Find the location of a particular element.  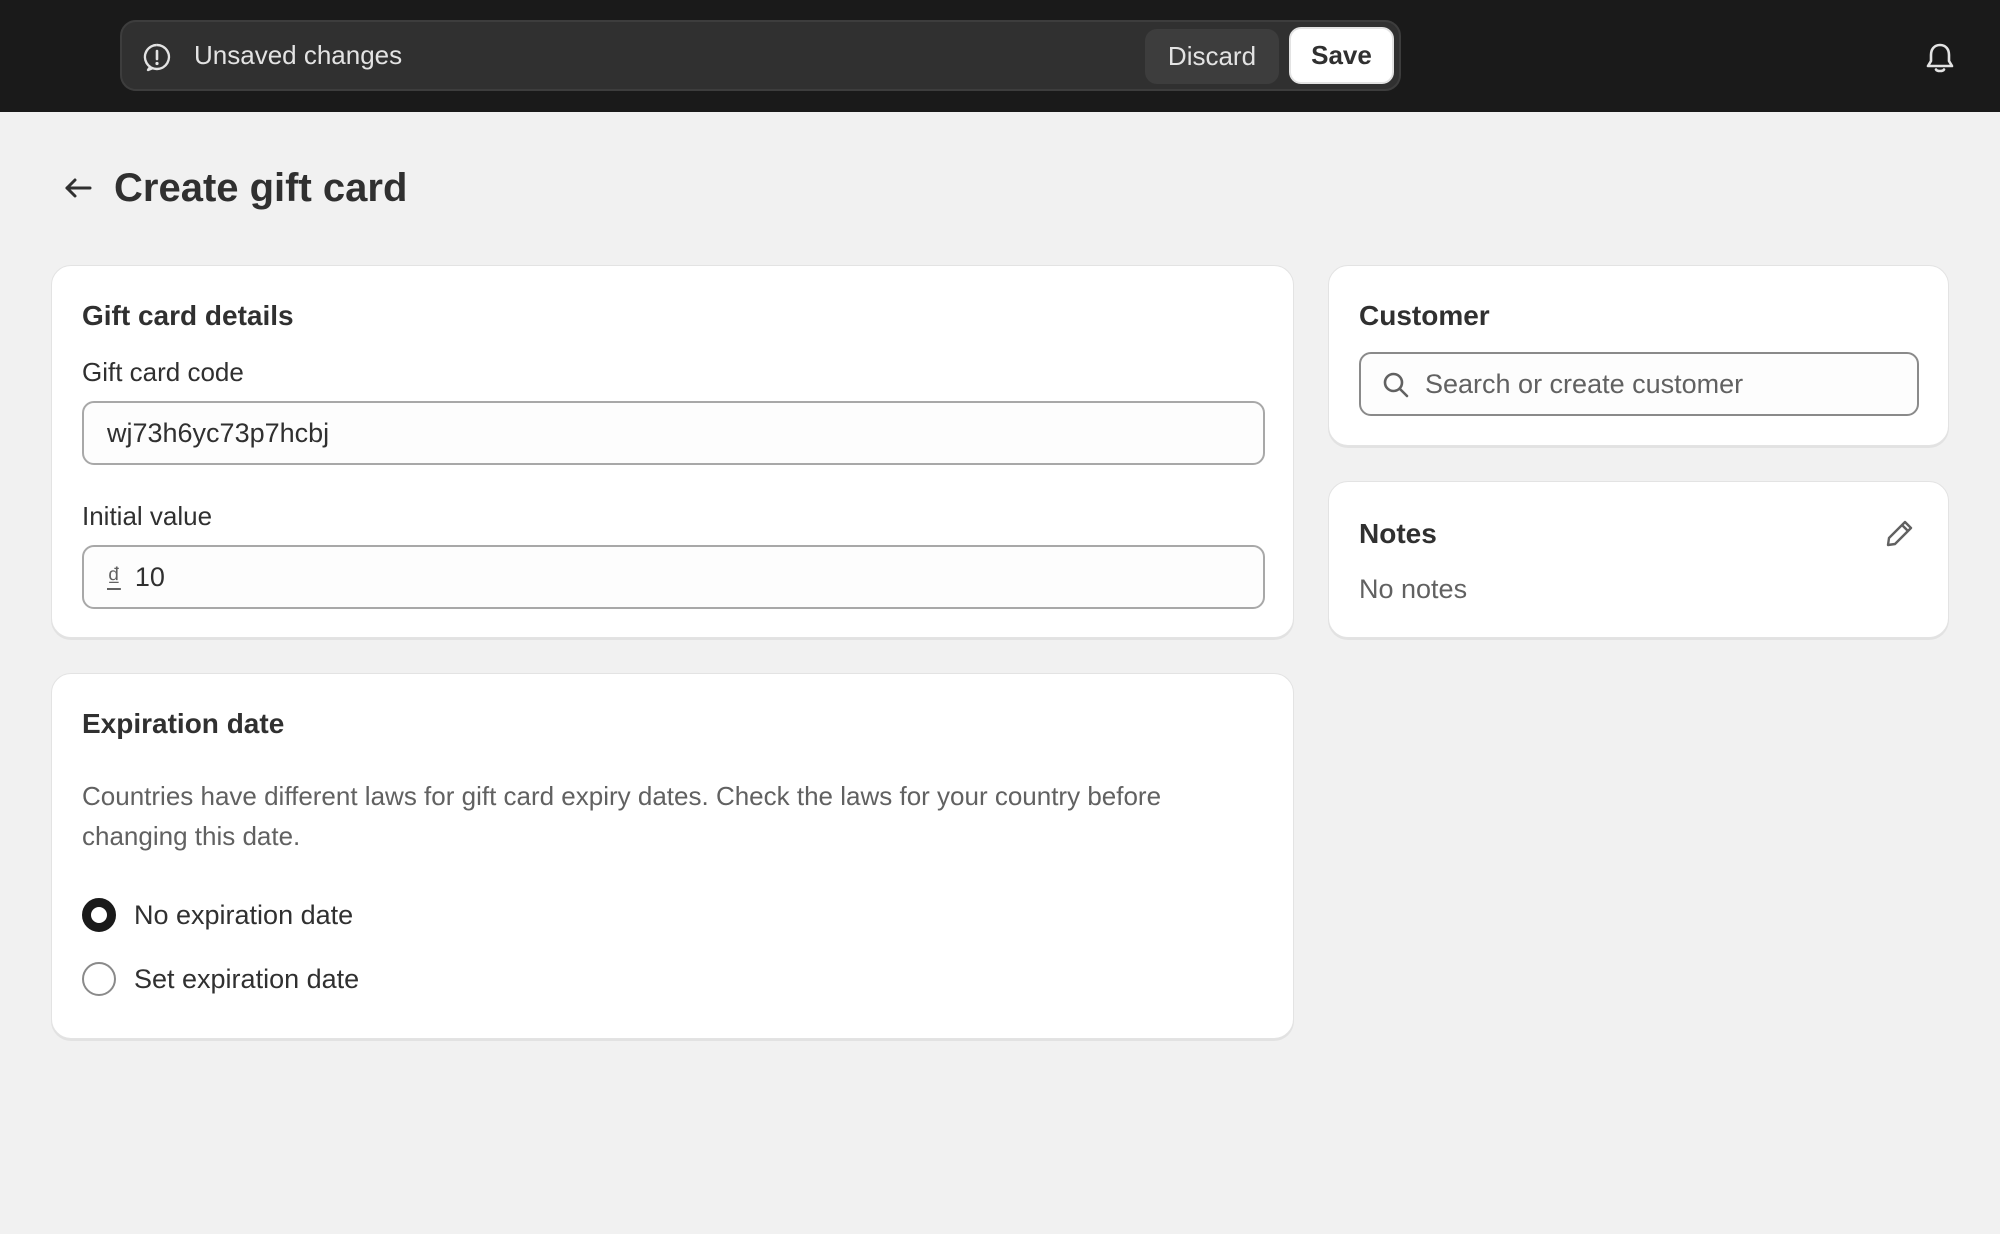

bell-icon is located at coordinates (1940, 58).